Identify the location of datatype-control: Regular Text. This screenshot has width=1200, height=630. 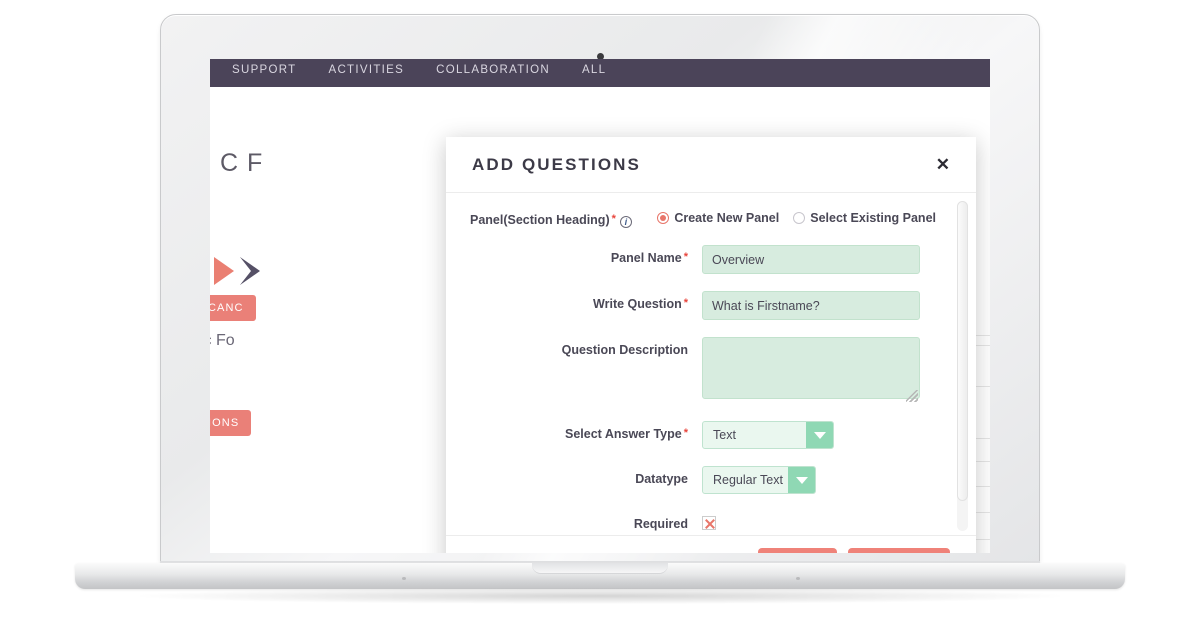
(826, 480).